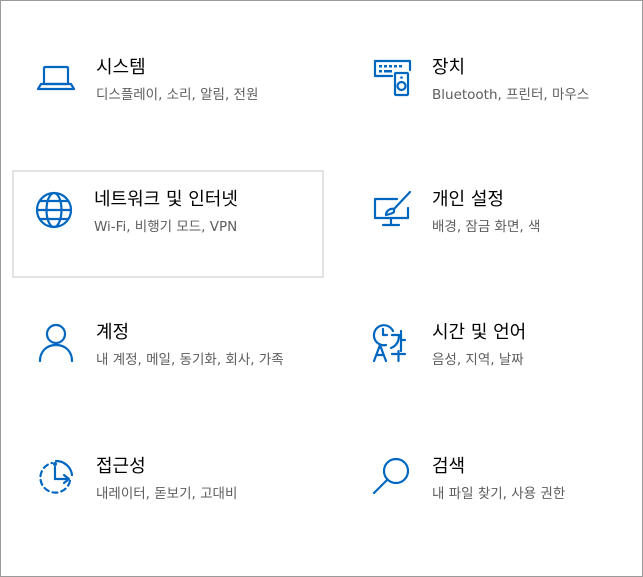  I want to click on keyboard-speaker-icon, so click(392, 78).